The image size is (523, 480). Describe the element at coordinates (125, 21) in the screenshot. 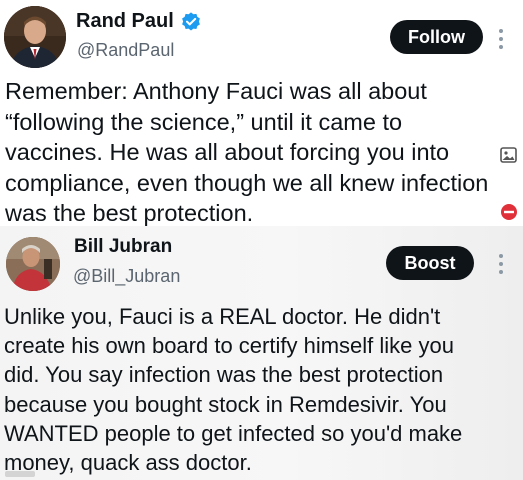

I see `author-name: Rand Paul` at that location.